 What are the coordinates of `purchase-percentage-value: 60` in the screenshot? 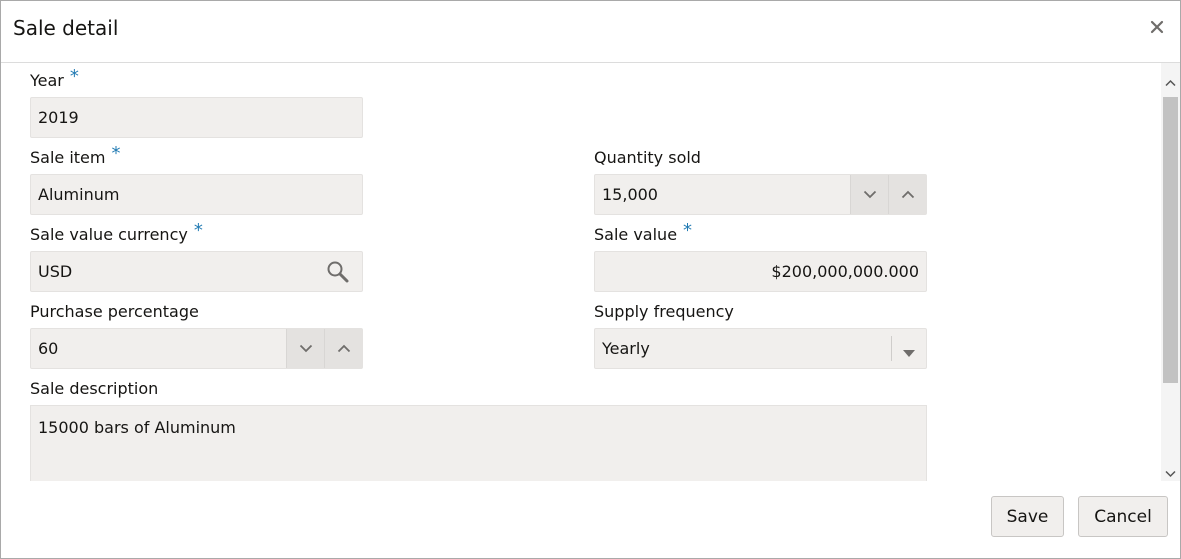 It's located at (48, 348).